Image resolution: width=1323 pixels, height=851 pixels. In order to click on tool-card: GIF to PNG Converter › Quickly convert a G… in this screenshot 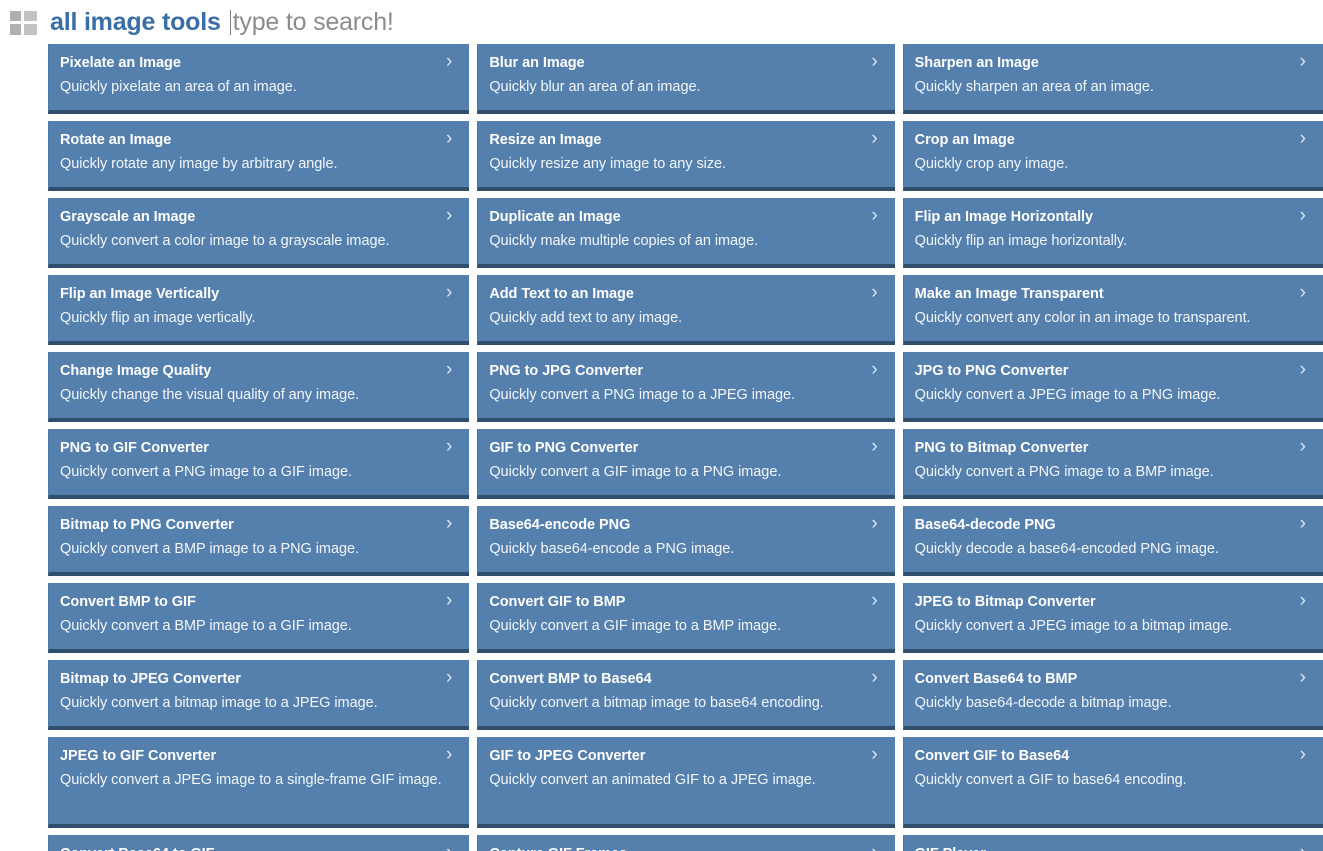, I will do `click(686, 464)`.